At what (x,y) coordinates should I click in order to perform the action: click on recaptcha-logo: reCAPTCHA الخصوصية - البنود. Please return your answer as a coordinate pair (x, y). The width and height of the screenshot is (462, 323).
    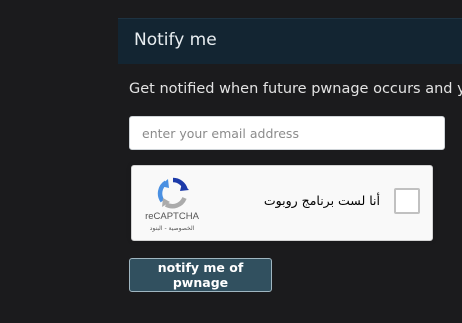
    Looking at the image, I should click on (172, 206).